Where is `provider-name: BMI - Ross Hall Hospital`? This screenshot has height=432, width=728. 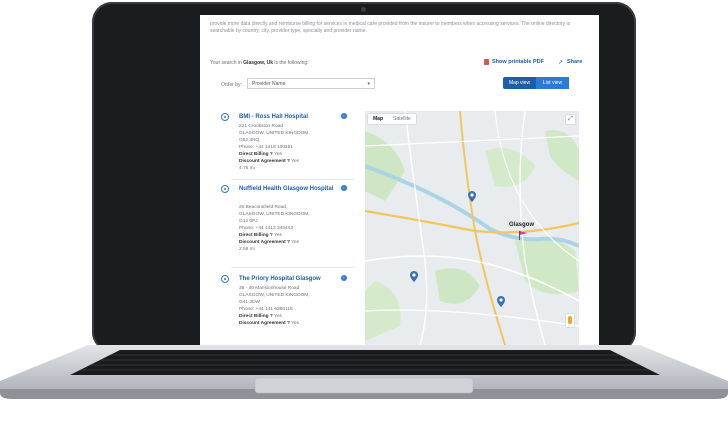 provider-name: BMI - Ross Hall Hospital is located at coordinates (286, 117).